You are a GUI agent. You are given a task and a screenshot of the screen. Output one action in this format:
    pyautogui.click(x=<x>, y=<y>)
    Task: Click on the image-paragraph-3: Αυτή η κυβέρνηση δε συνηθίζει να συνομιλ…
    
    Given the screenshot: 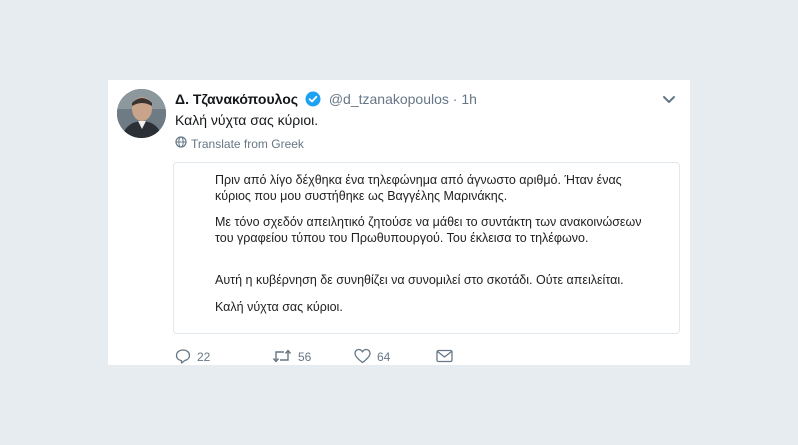 What is the action you would take?
    pyautogui.click(x=419, y=280)
    